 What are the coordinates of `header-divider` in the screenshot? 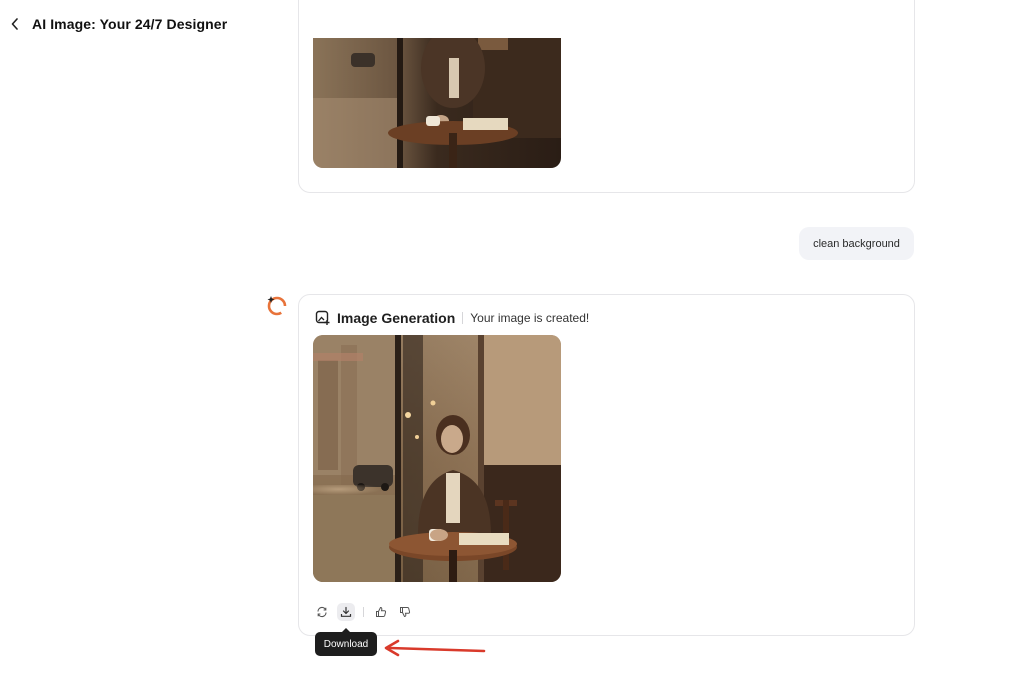 It's located at (463, 318).